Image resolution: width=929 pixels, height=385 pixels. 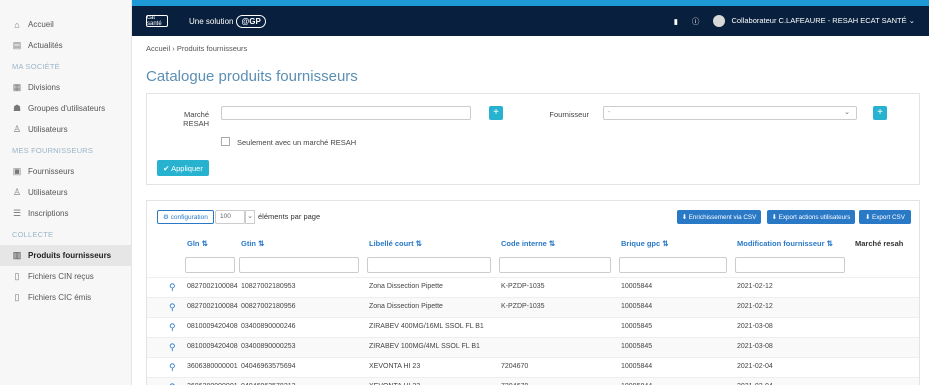 I want to click on table-cell: 03400890000253, so click(x=268, y=346).